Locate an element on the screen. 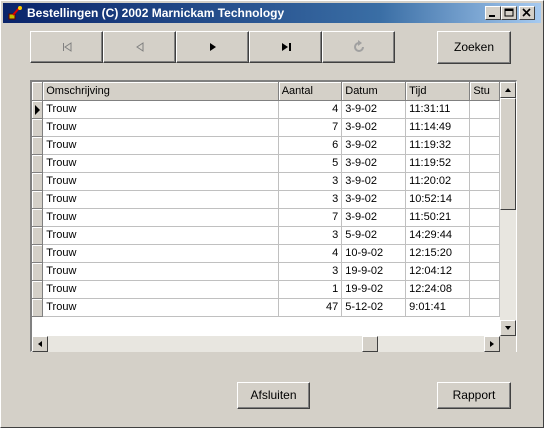 This screenshot has width=544, height=428. previous-record-button is located at coordinates (139, 47).